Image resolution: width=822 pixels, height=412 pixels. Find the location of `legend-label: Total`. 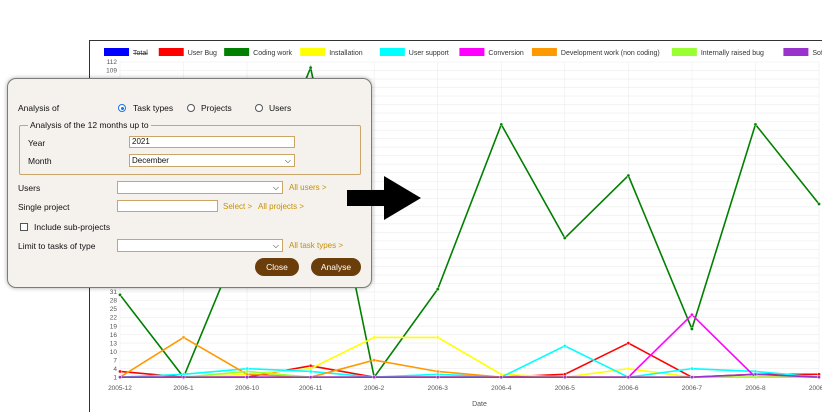

legend-label: Total is located at coordinates (140, 53).